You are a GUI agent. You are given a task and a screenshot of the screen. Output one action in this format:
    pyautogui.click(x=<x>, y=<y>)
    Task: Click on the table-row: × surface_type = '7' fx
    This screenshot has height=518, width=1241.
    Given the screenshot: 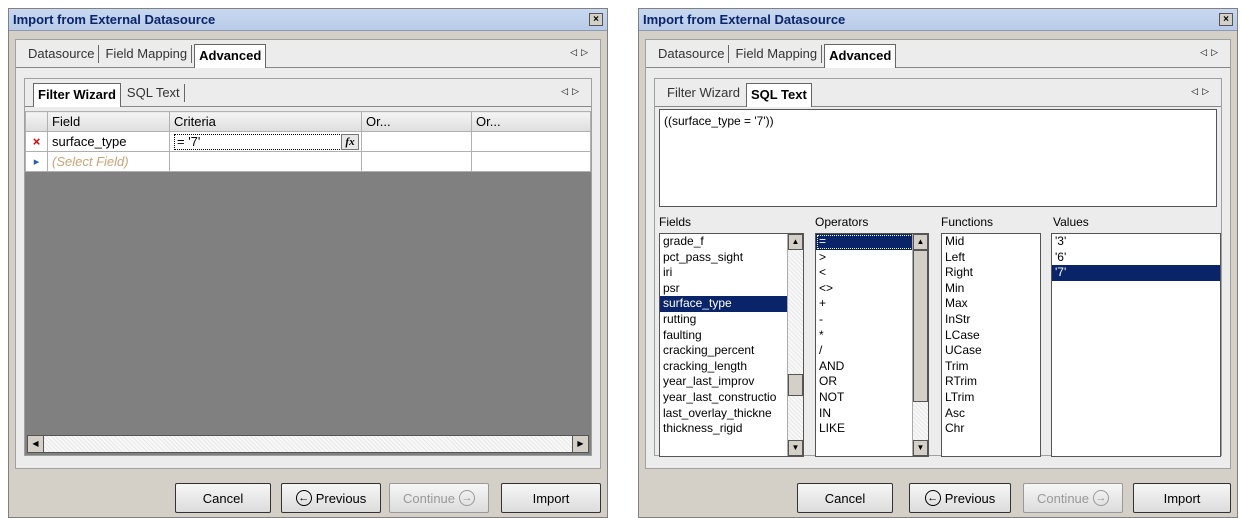 What is the action you would take?
    pyautogui.click(x=308, y=141)
    